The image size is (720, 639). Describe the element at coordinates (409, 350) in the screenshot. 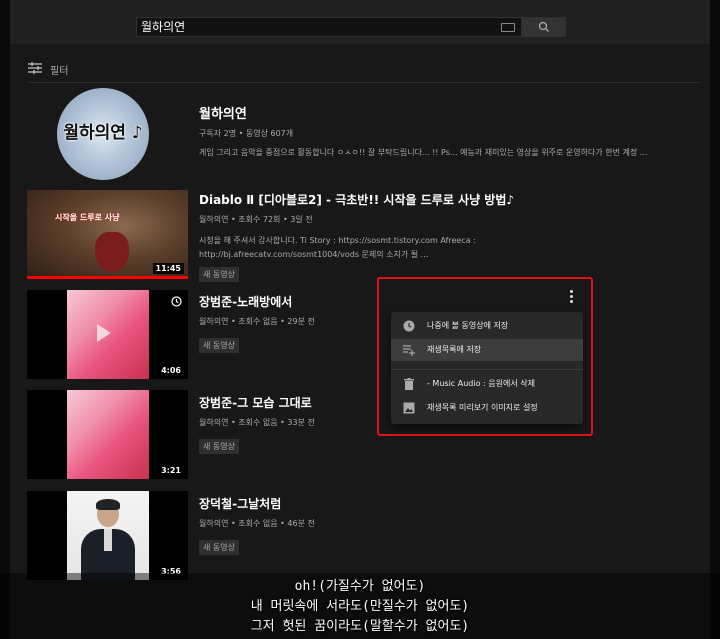

I see `playlist-add-icon` at that location.